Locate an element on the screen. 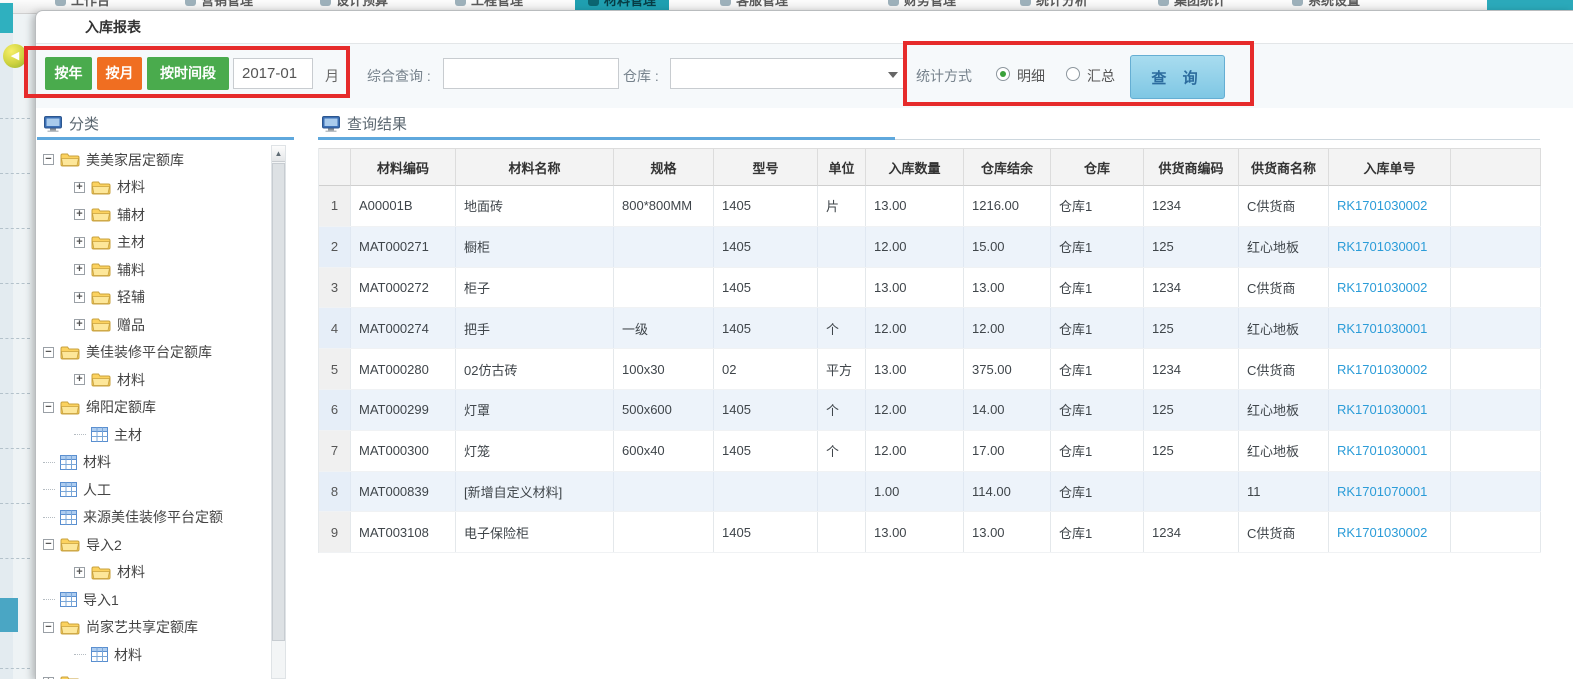  table-cell: 15.00 is located at coordinates (1007, 246).